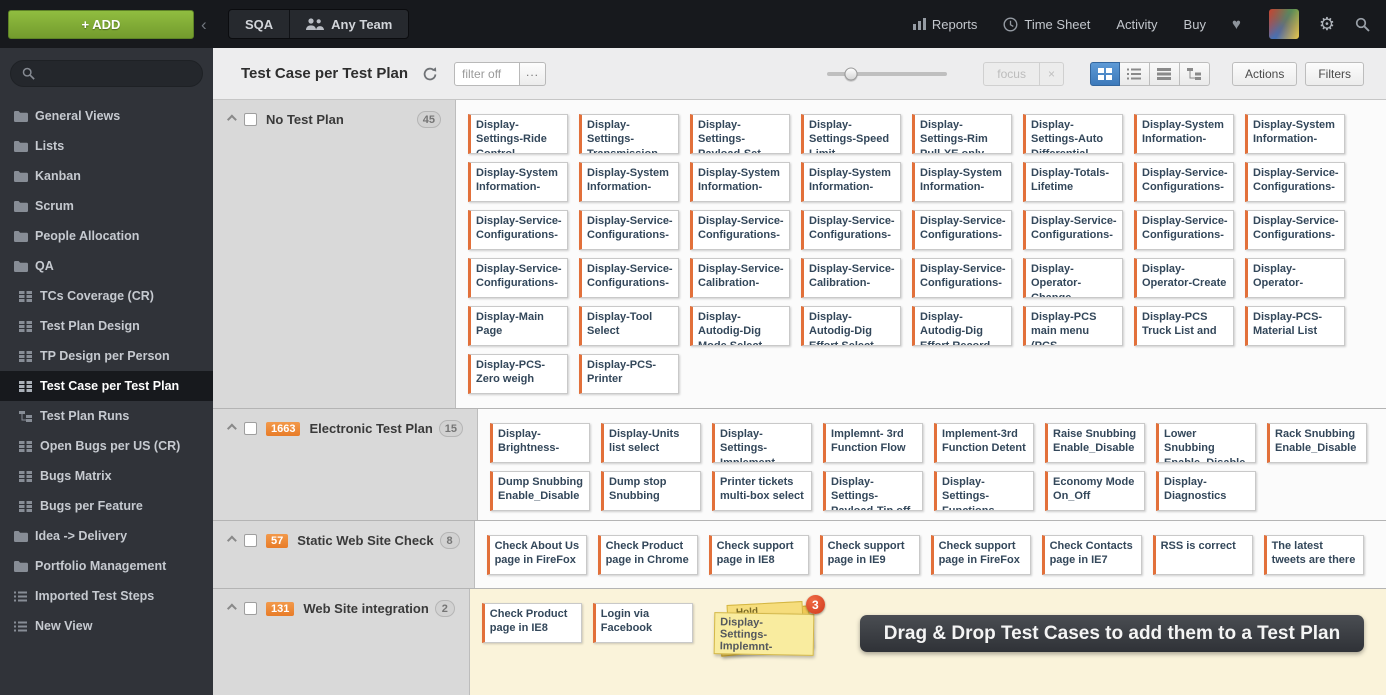 The width and height of the screenshot is (1386, 695). I want to click on test-case-card: Display-Settings-Payload-Set, so click(740, 134).